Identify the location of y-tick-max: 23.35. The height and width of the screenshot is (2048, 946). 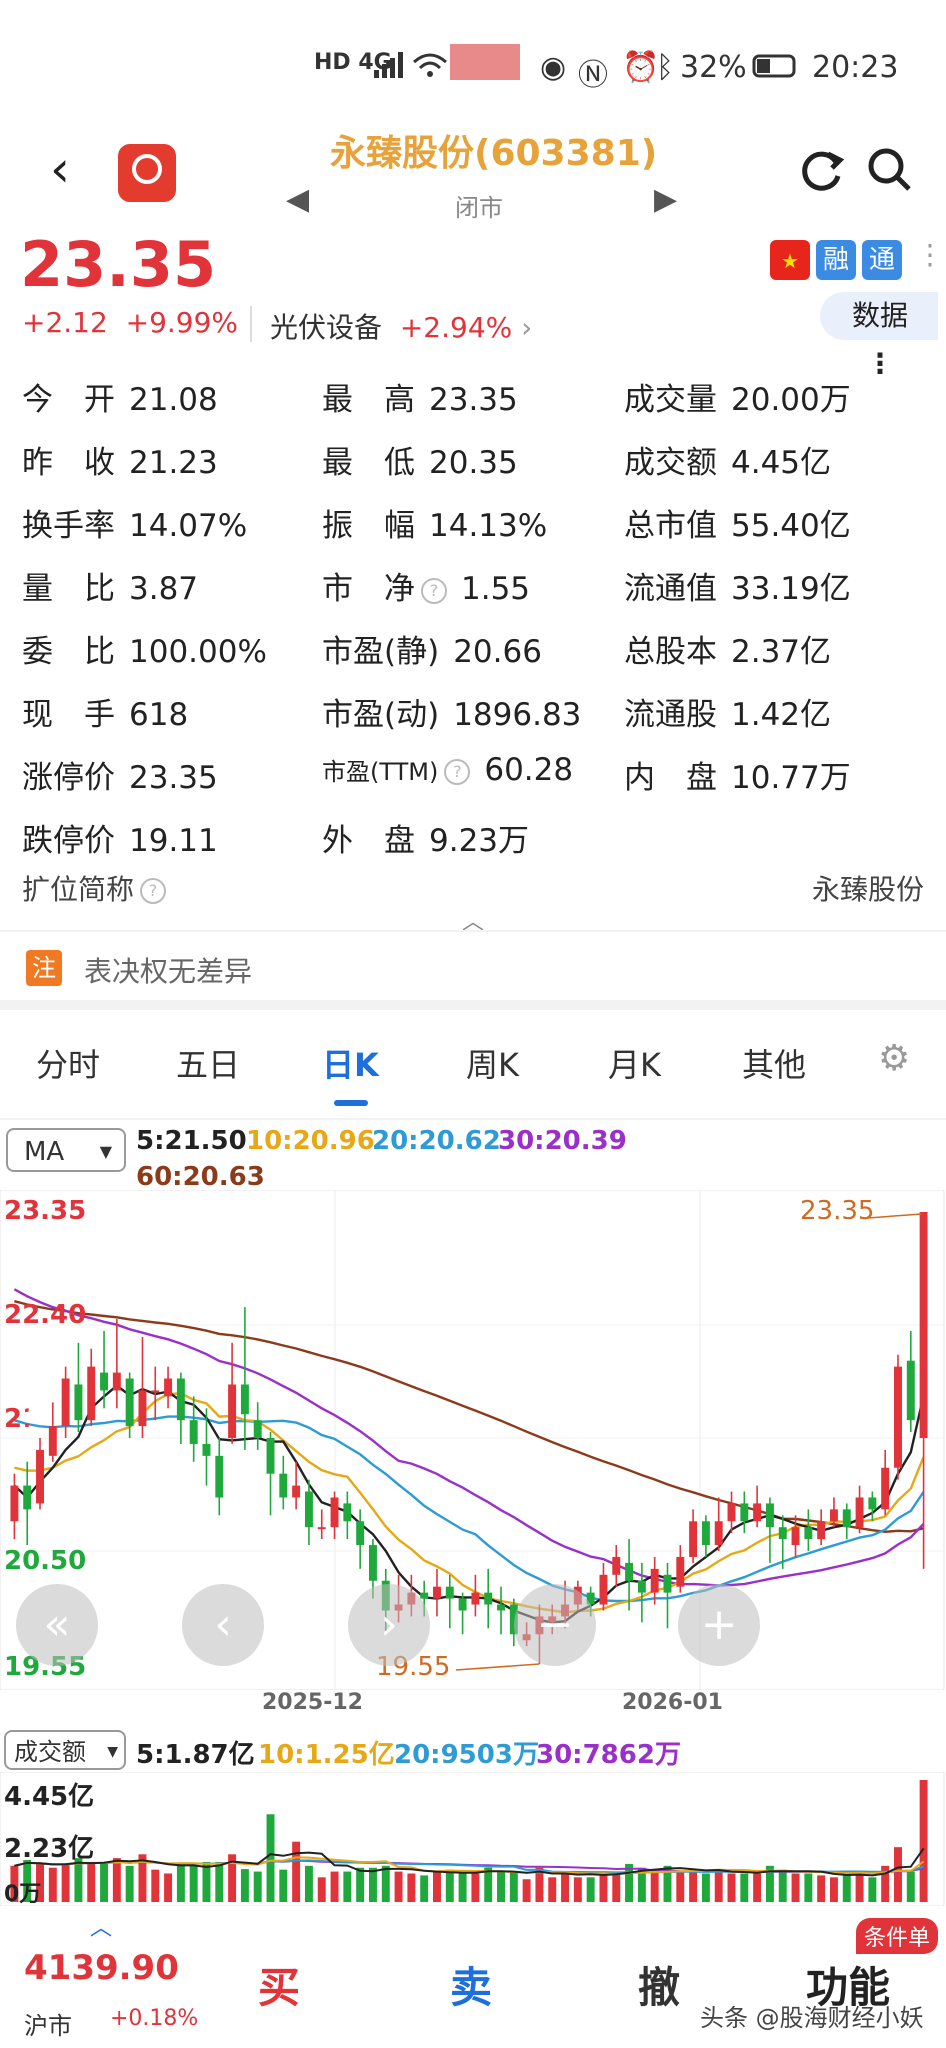
(45, 1211).